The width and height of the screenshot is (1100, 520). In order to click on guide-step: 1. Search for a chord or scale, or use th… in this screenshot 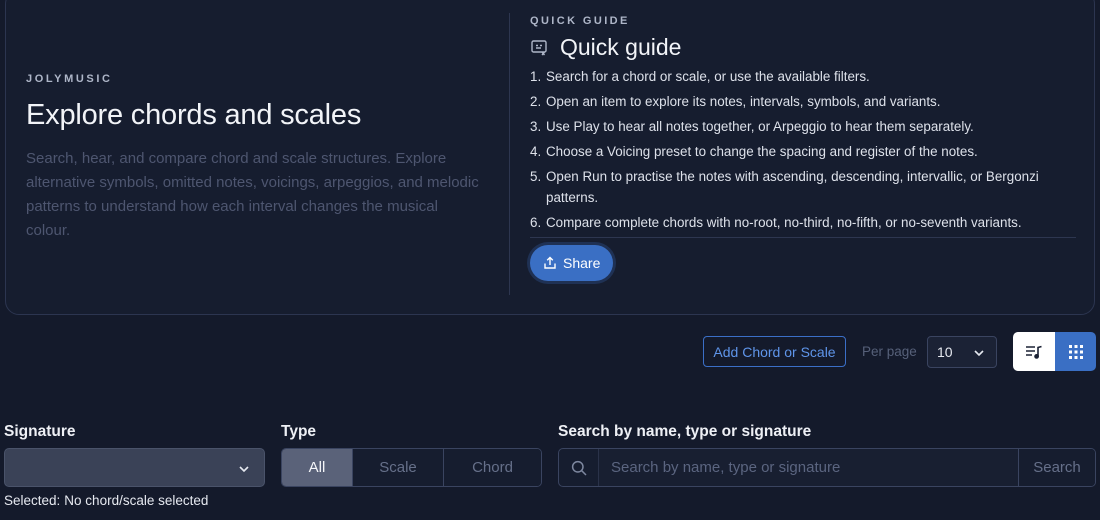, I will do `click(700, 76)`.